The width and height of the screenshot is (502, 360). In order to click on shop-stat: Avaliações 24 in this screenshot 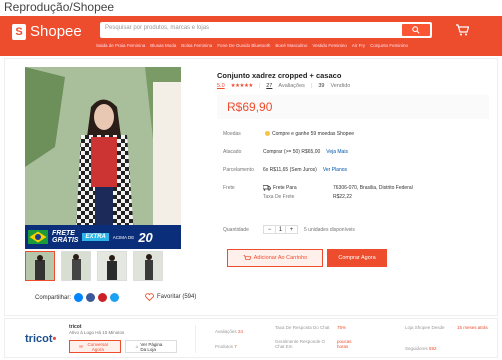, I will do `click(229, 331)`.